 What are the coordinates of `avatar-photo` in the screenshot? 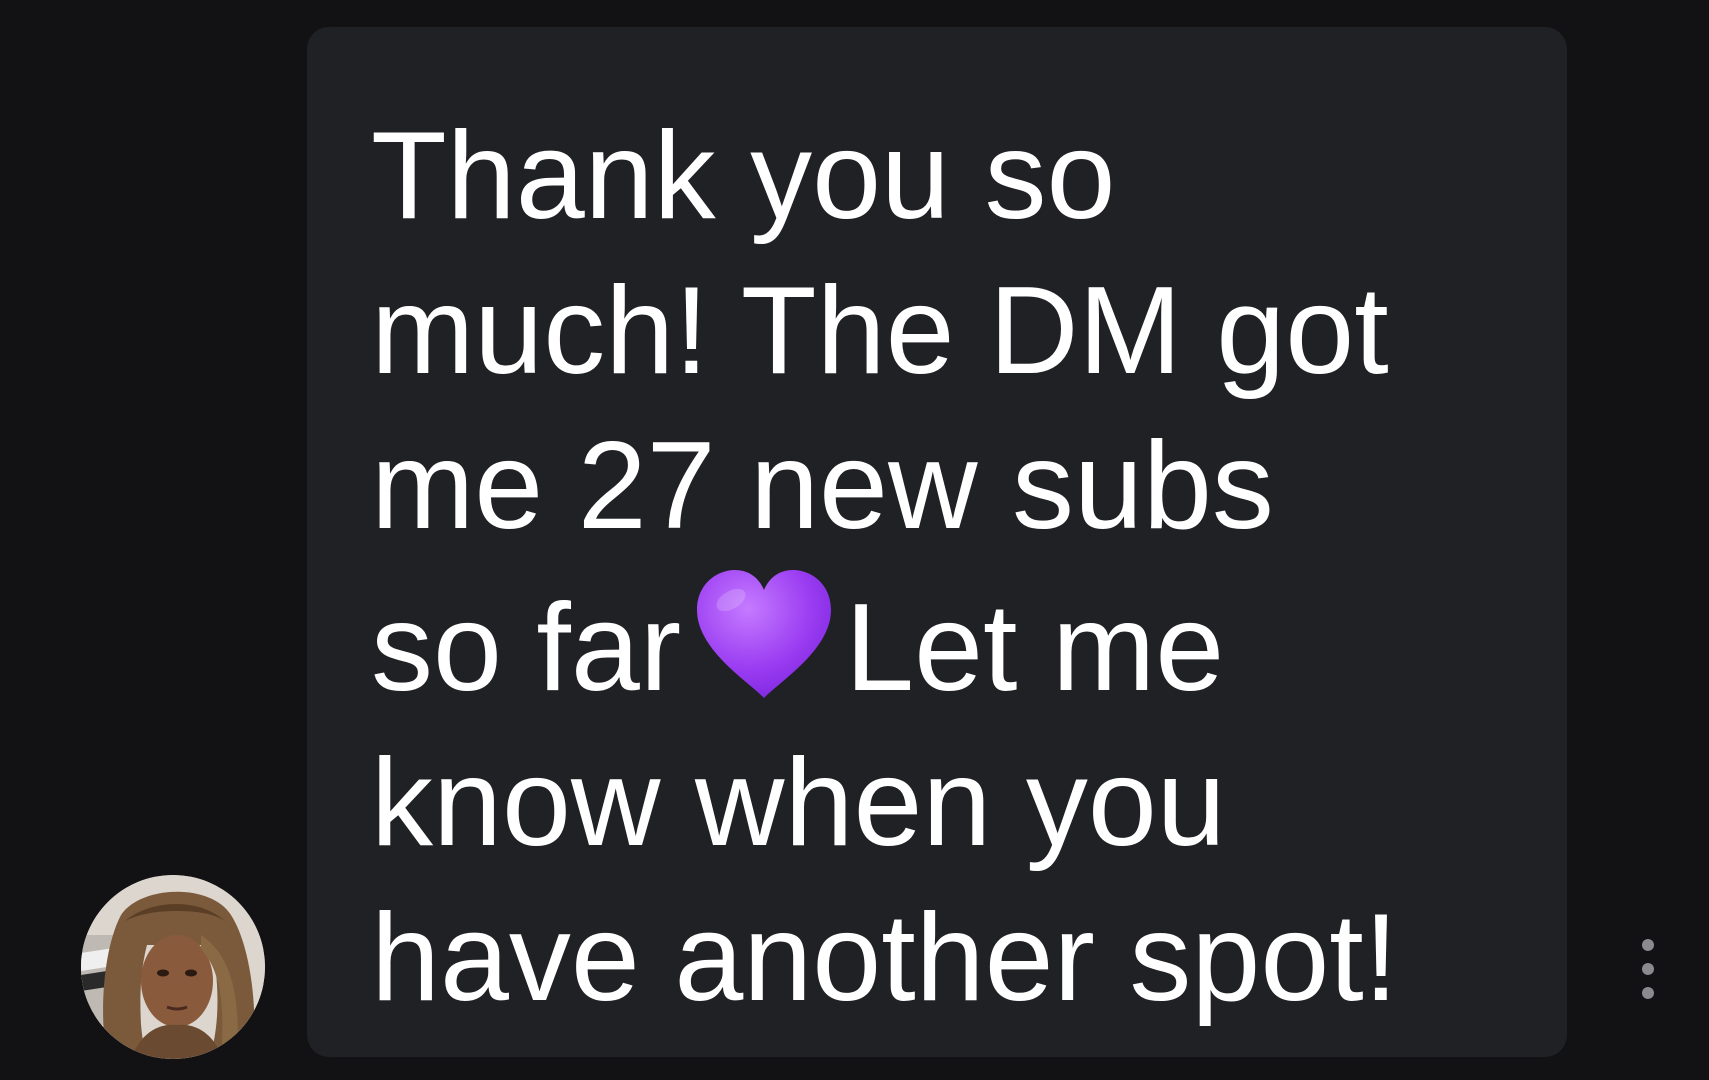 It's located at (173, 967).